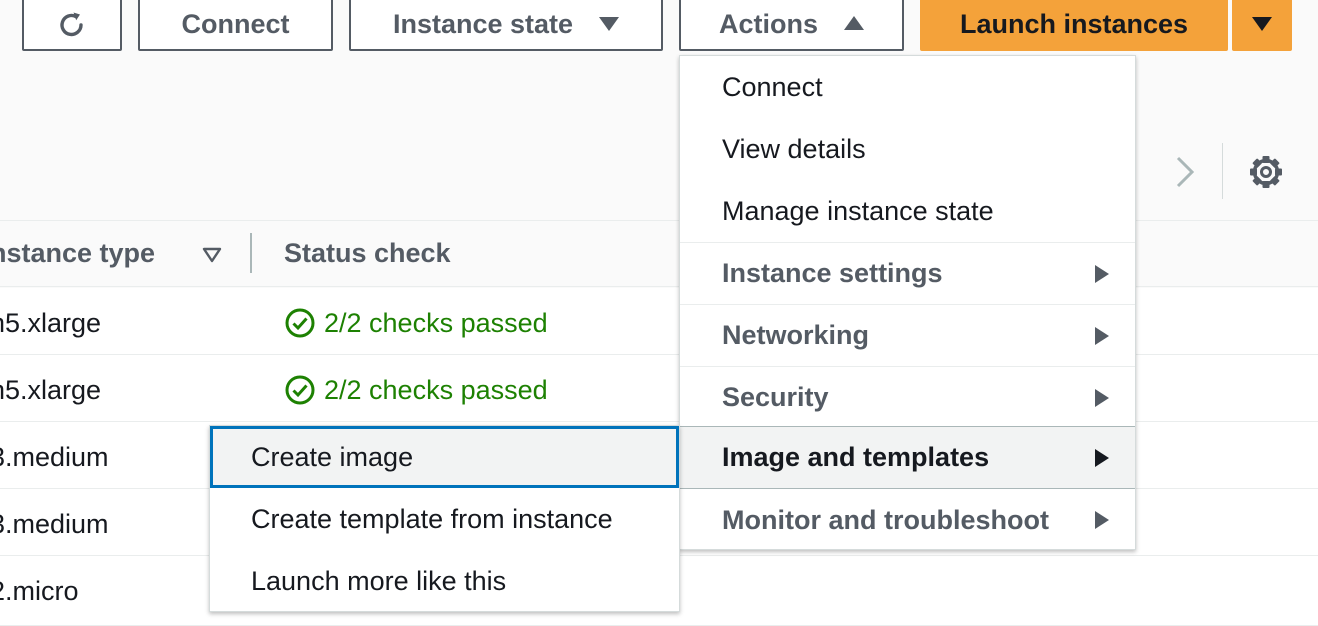  What do you see at coordinates (772, 86) in the screenshot?
I see `menu-item-label: Connect` at bounding box center [772, 86].